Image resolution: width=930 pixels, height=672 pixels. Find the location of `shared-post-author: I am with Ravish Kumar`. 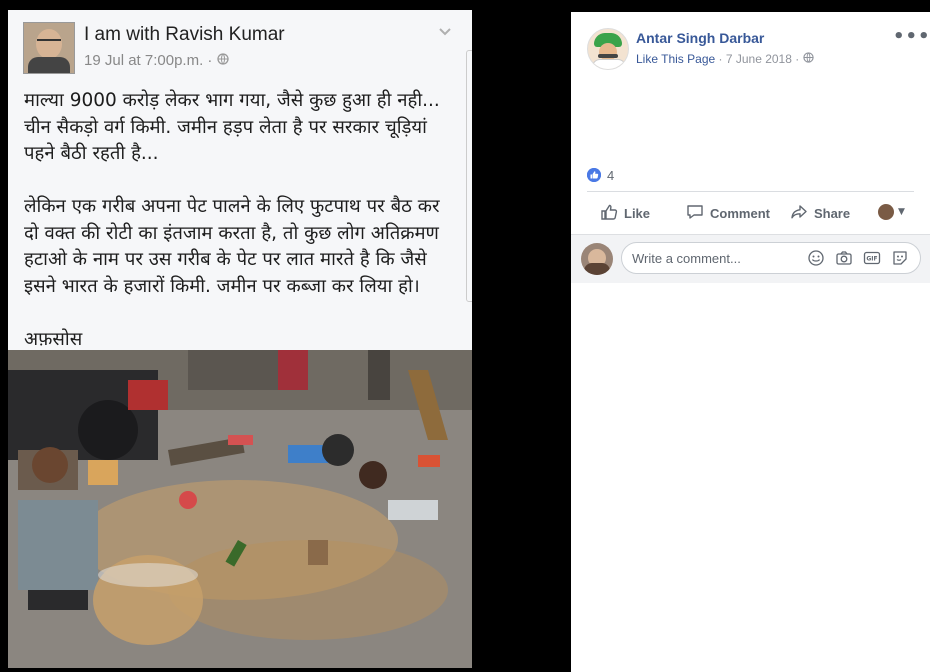

shared-post-author: I am with Ravish Kumar is located at coordinates (184, 34).